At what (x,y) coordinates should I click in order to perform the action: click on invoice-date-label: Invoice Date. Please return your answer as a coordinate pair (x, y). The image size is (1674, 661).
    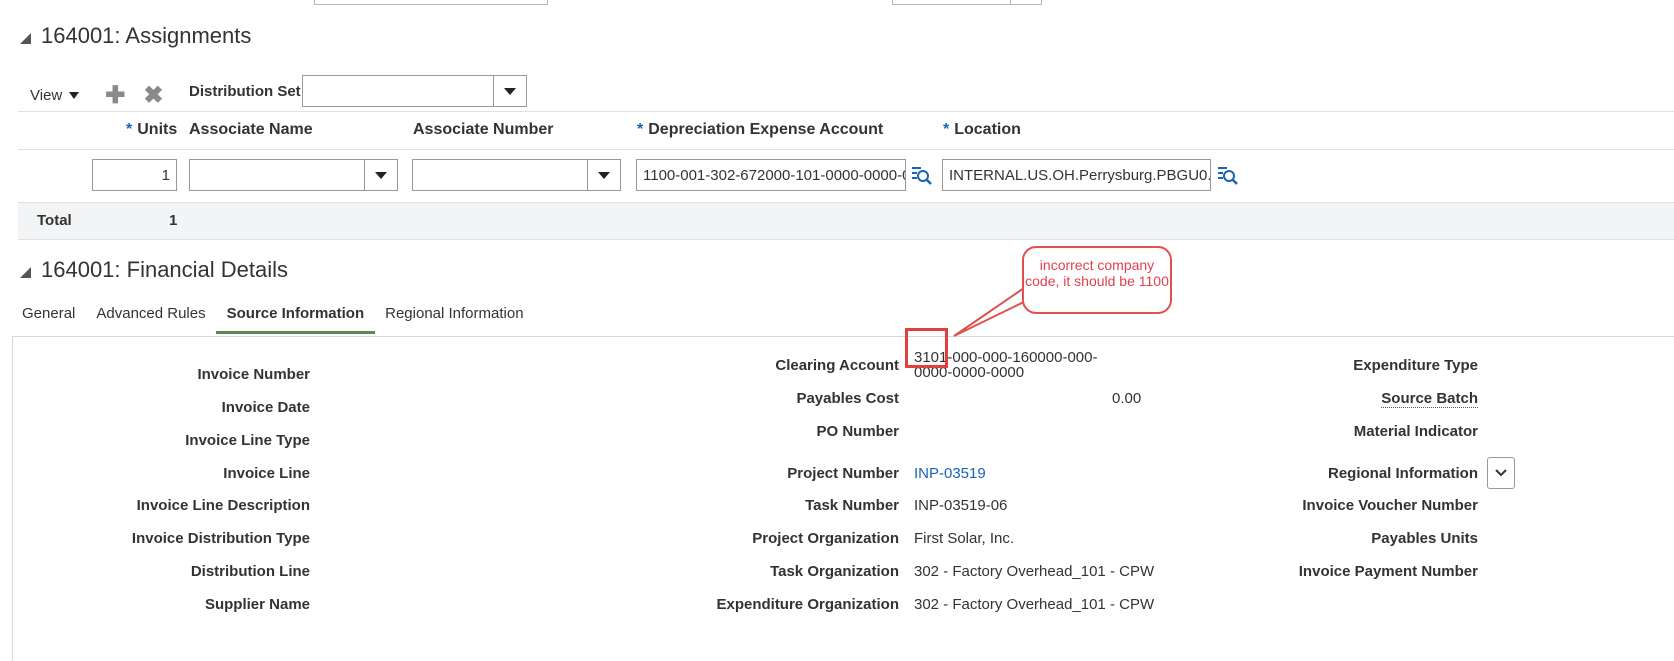
    Looking at the image, I should click on (265, 407).